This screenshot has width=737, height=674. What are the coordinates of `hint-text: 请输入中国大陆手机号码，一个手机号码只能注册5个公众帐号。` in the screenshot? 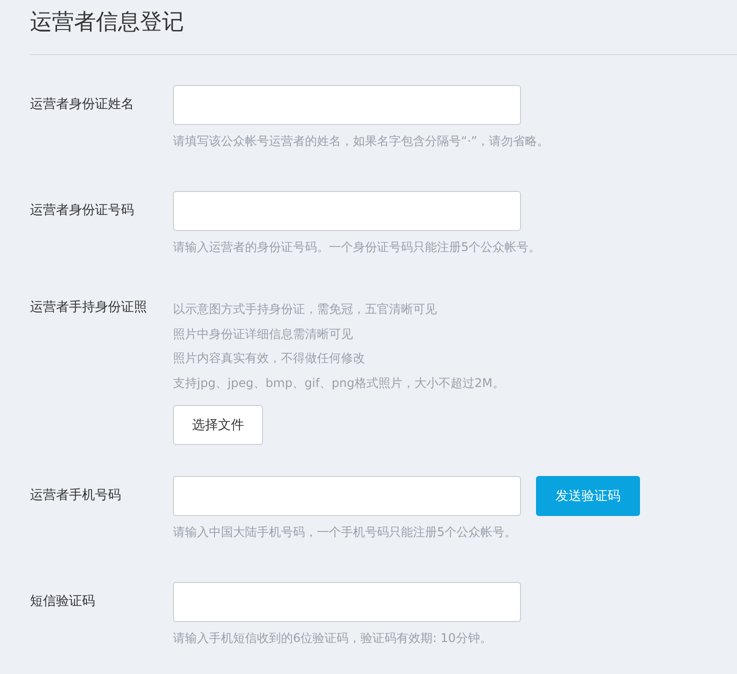 It's located at (345, 532).